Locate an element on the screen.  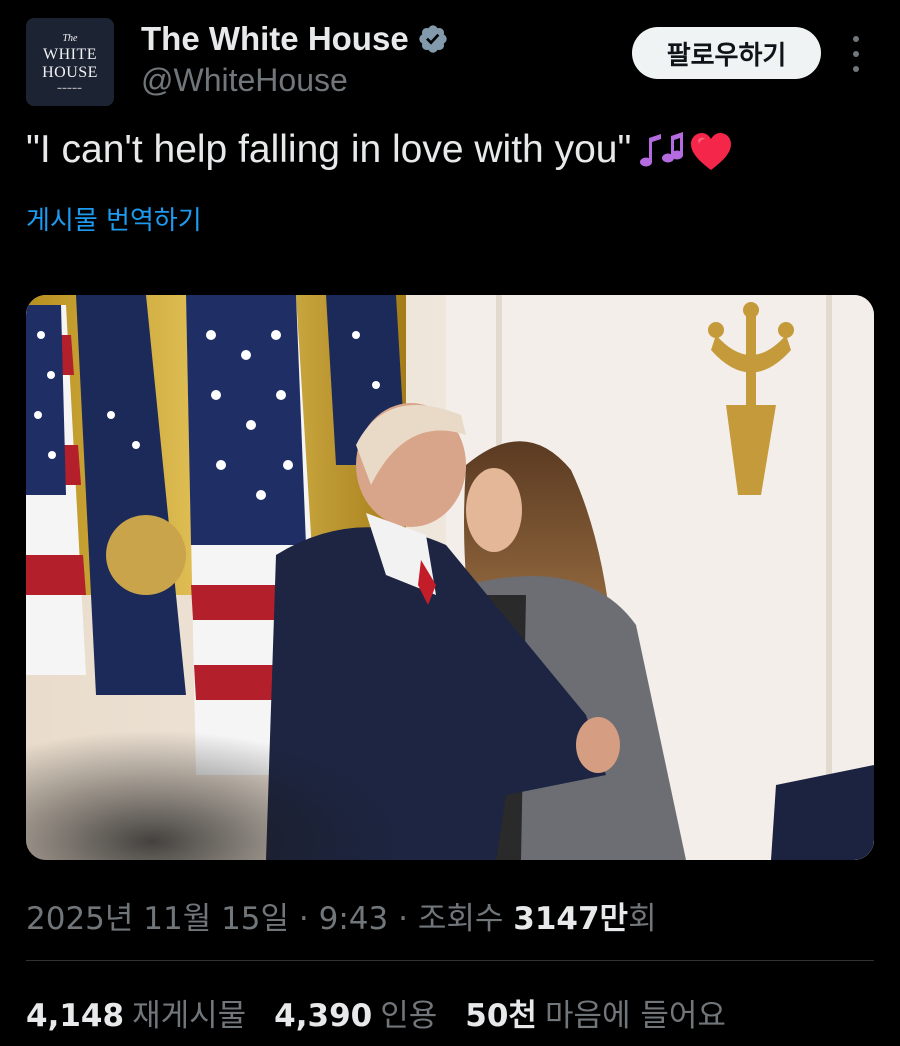
display-name: The White House is located at coordinates (275, 39).